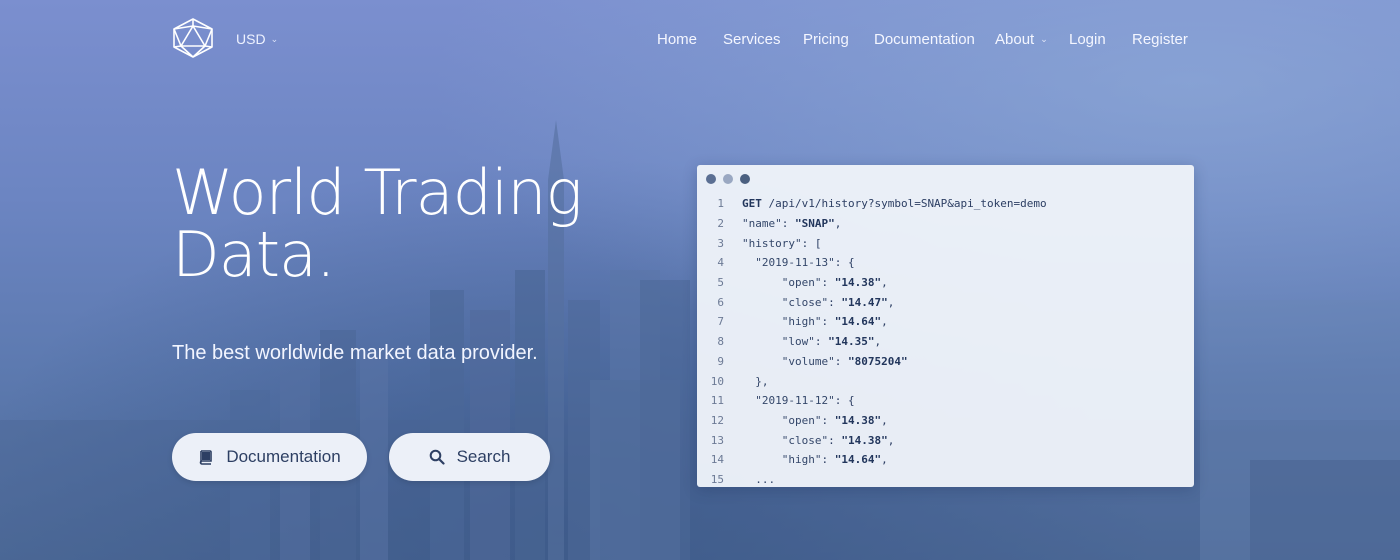  I want to click on nav-pricing: Pricing, so click(826, 39).